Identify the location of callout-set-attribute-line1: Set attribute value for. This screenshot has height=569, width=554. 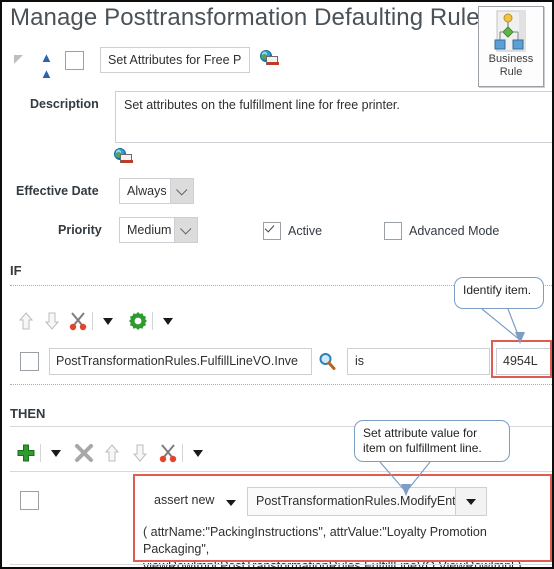
(420, 433).